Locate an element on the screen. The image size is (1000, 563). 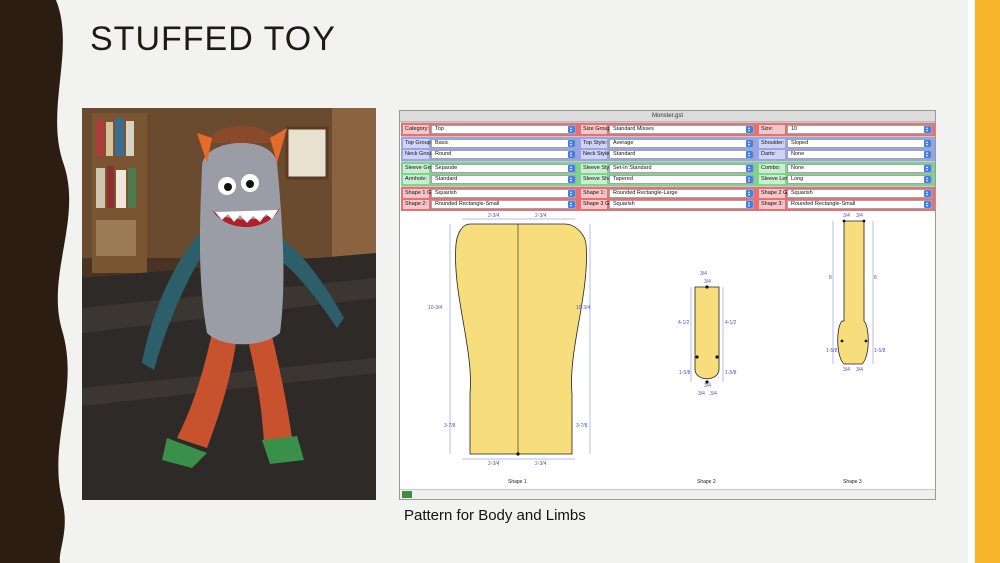
shape2-select: Rounded Rectangle-Small is located at coordinates (503, 204).